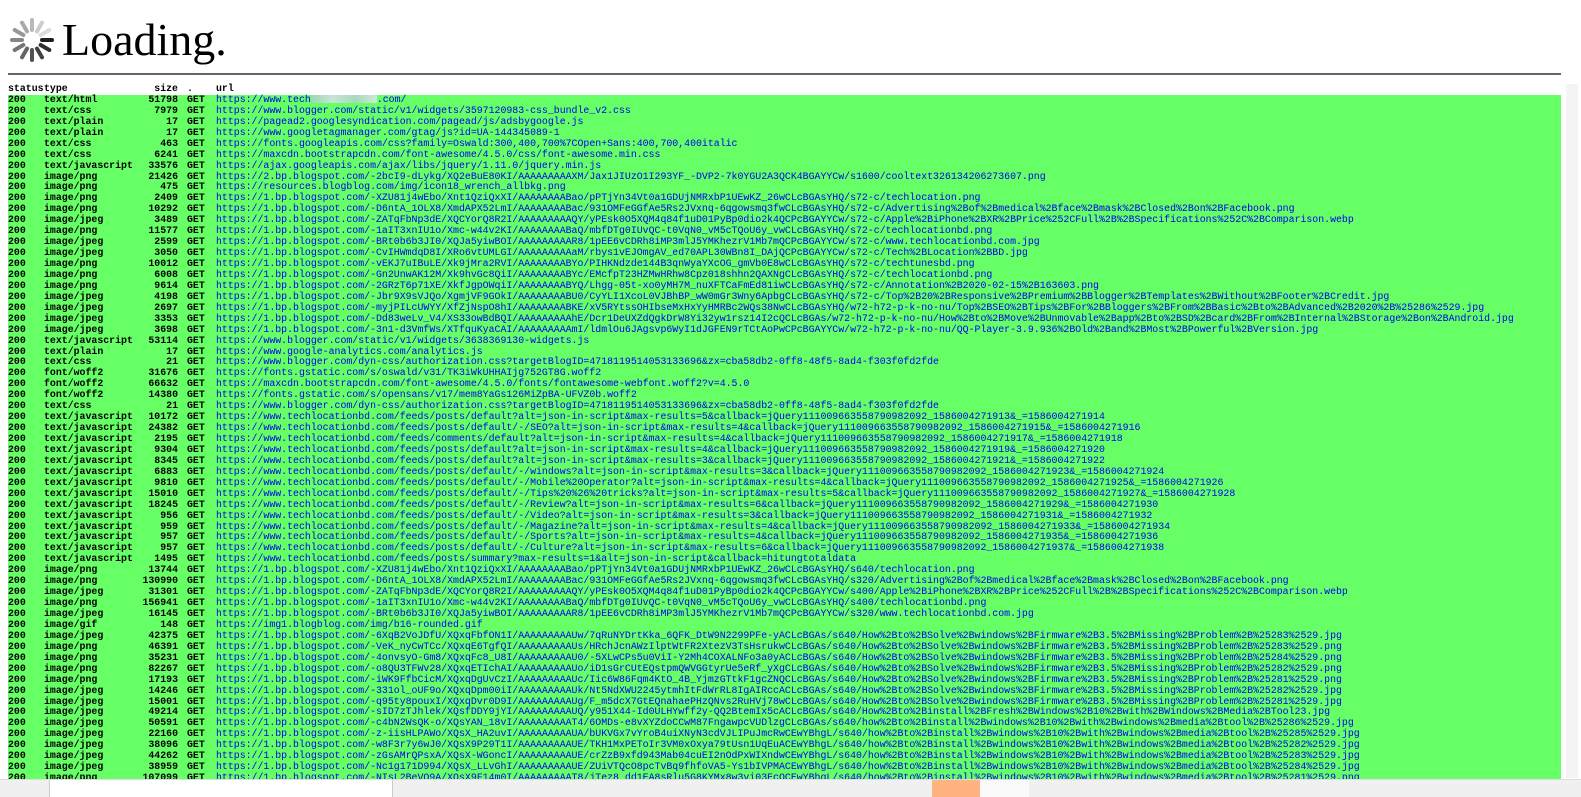 The height and width of the screenshot is (797, 1581). What do you see at coordinates (32, 40) in the screenshot?
I see `loading-spinner-icon` at bounding box center [32, 40].